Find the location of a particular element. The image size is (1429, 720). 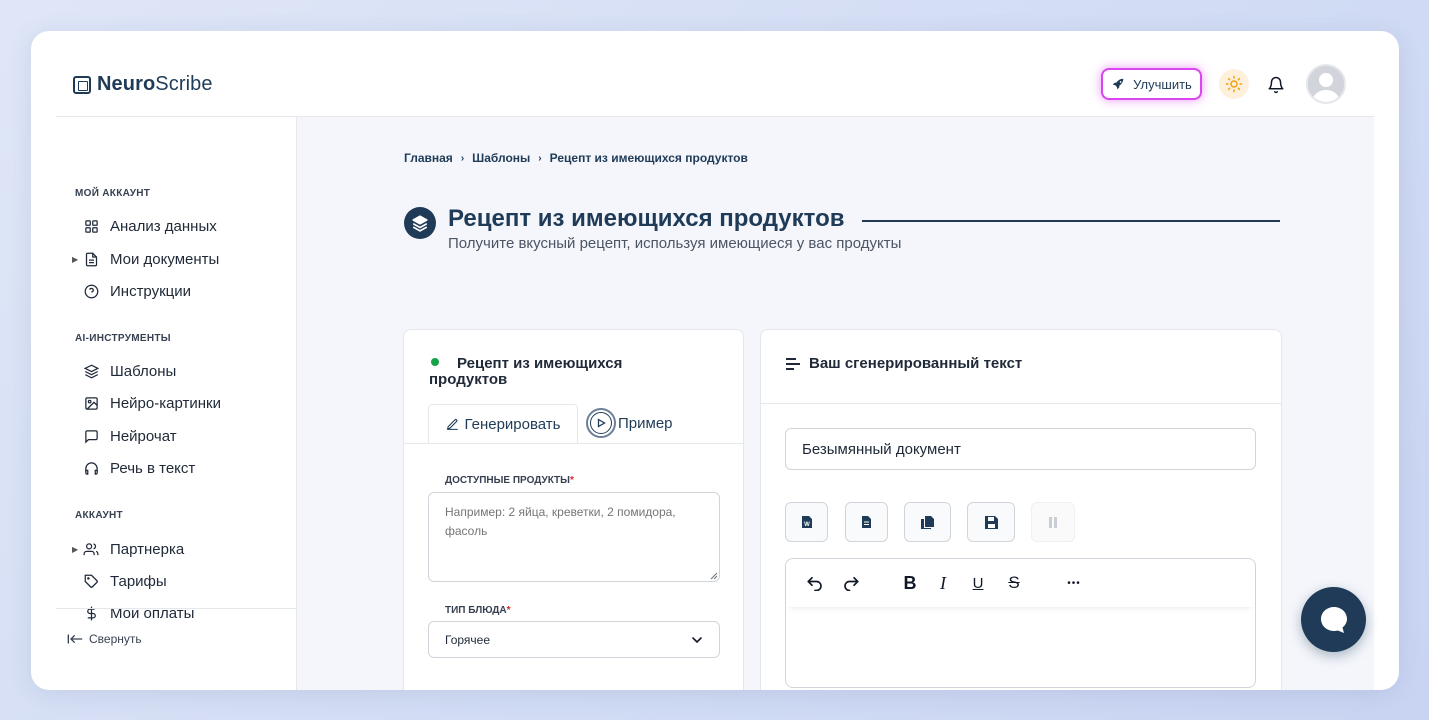

play-icon is located at coordinates (601, 423).